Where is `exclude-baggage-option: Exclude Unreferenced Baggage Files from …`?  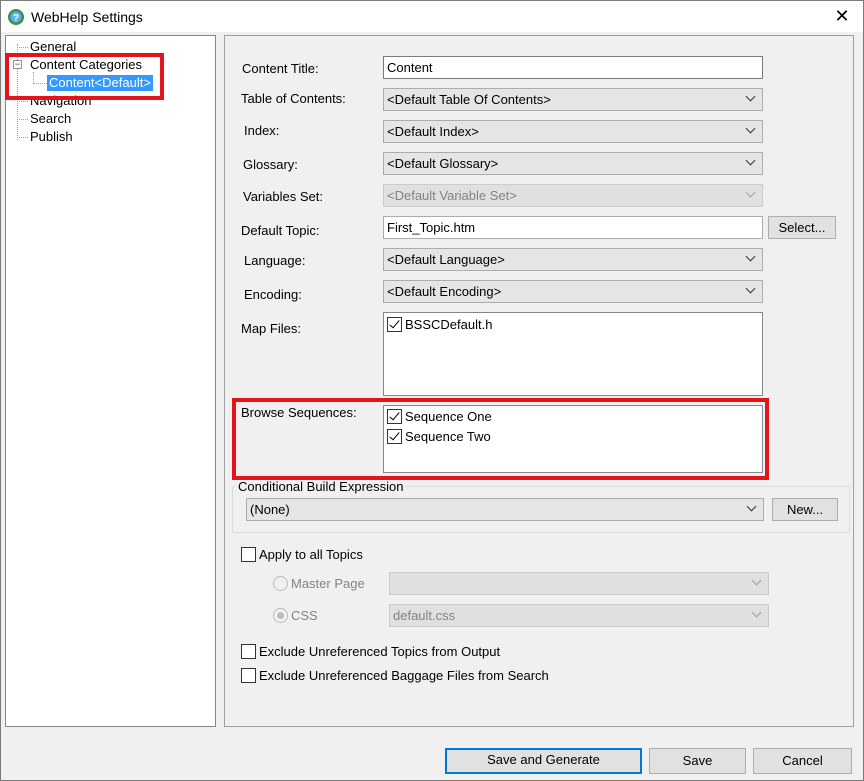 exclude-baggage-option: Exclude Unreferenced Baggage Files from … is located at coordinates (395, 675).